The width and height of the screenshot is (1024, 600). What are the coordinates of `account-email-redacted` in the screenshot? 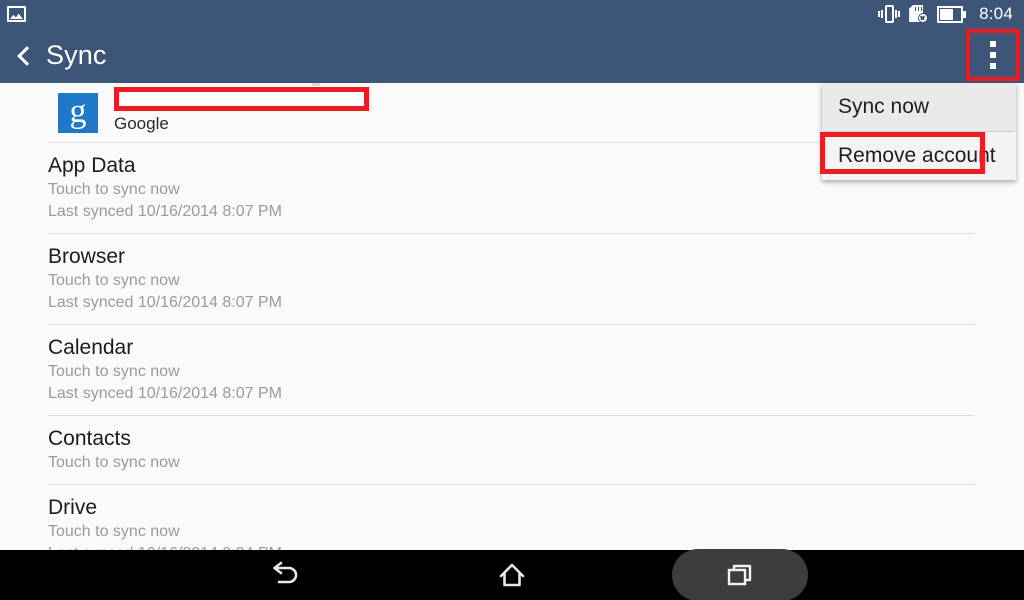 It's located at (241, 99).